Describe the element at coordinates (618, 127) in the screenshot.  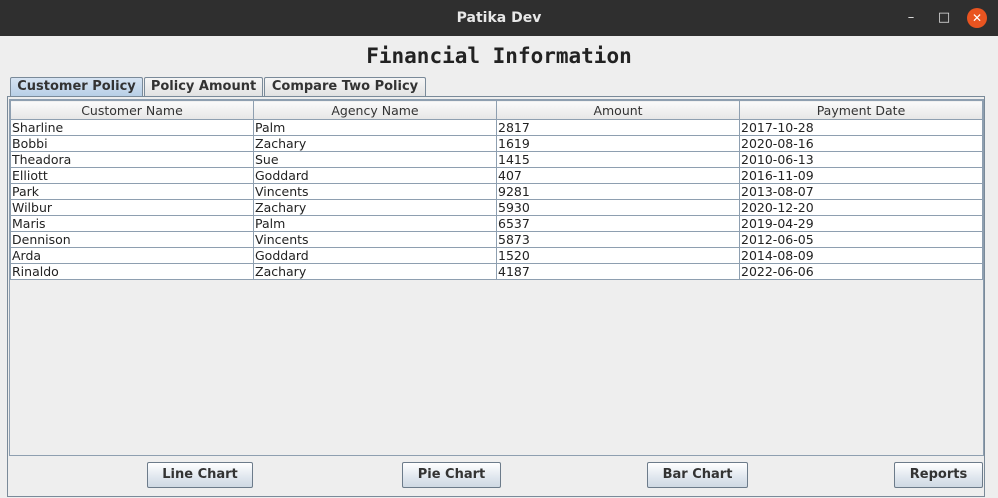
I see `cell-amount: 2817` at that location.